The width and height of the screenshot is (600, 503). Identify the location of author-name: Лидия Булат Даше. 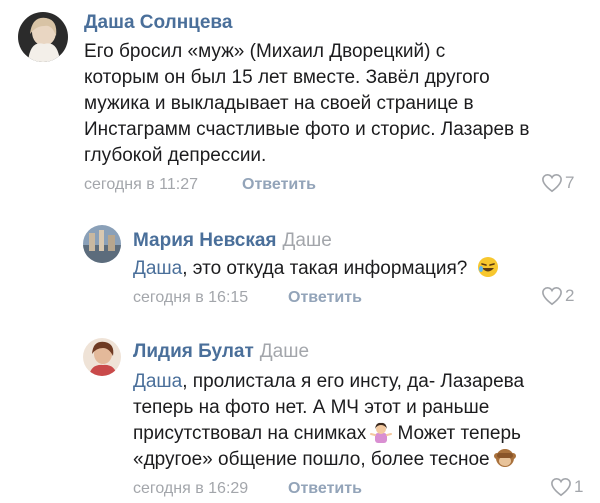
(221, 352).